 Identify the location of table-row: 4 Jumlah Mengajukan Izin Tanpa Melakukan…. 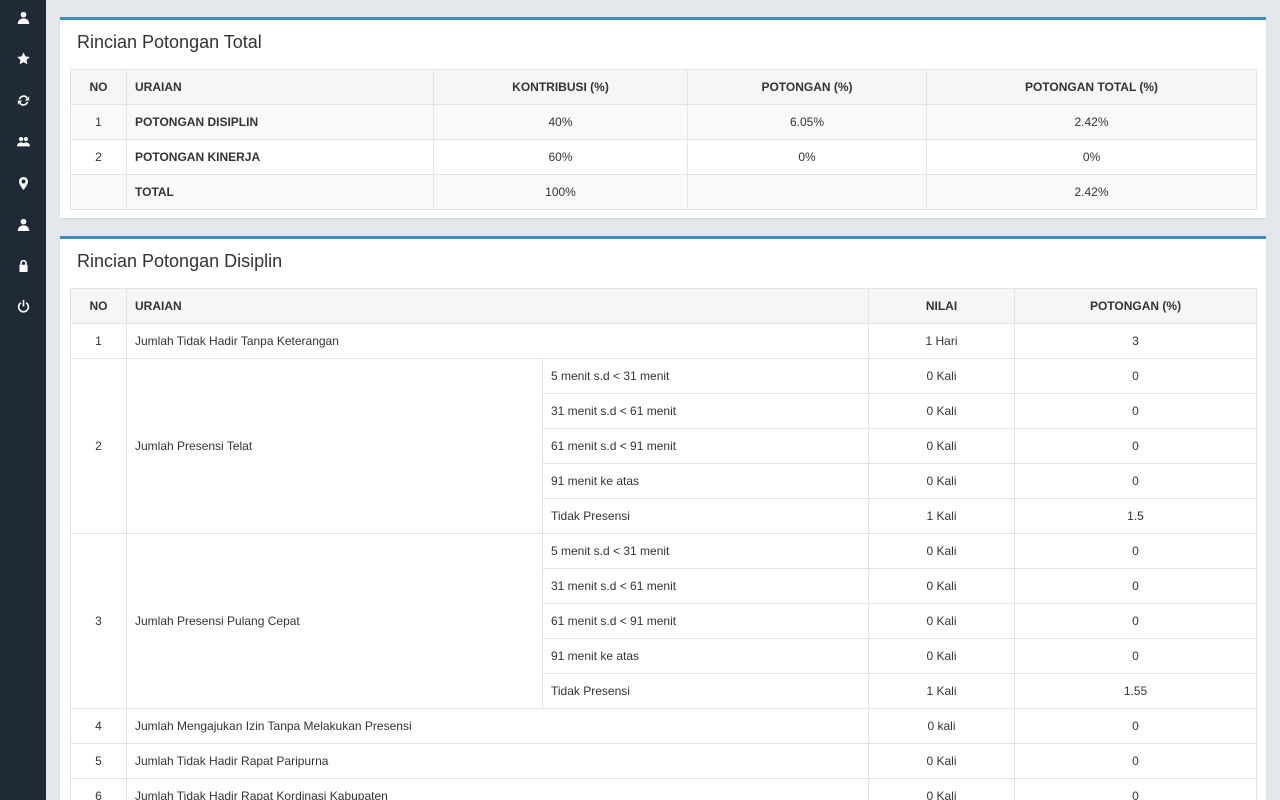
(664, 726).